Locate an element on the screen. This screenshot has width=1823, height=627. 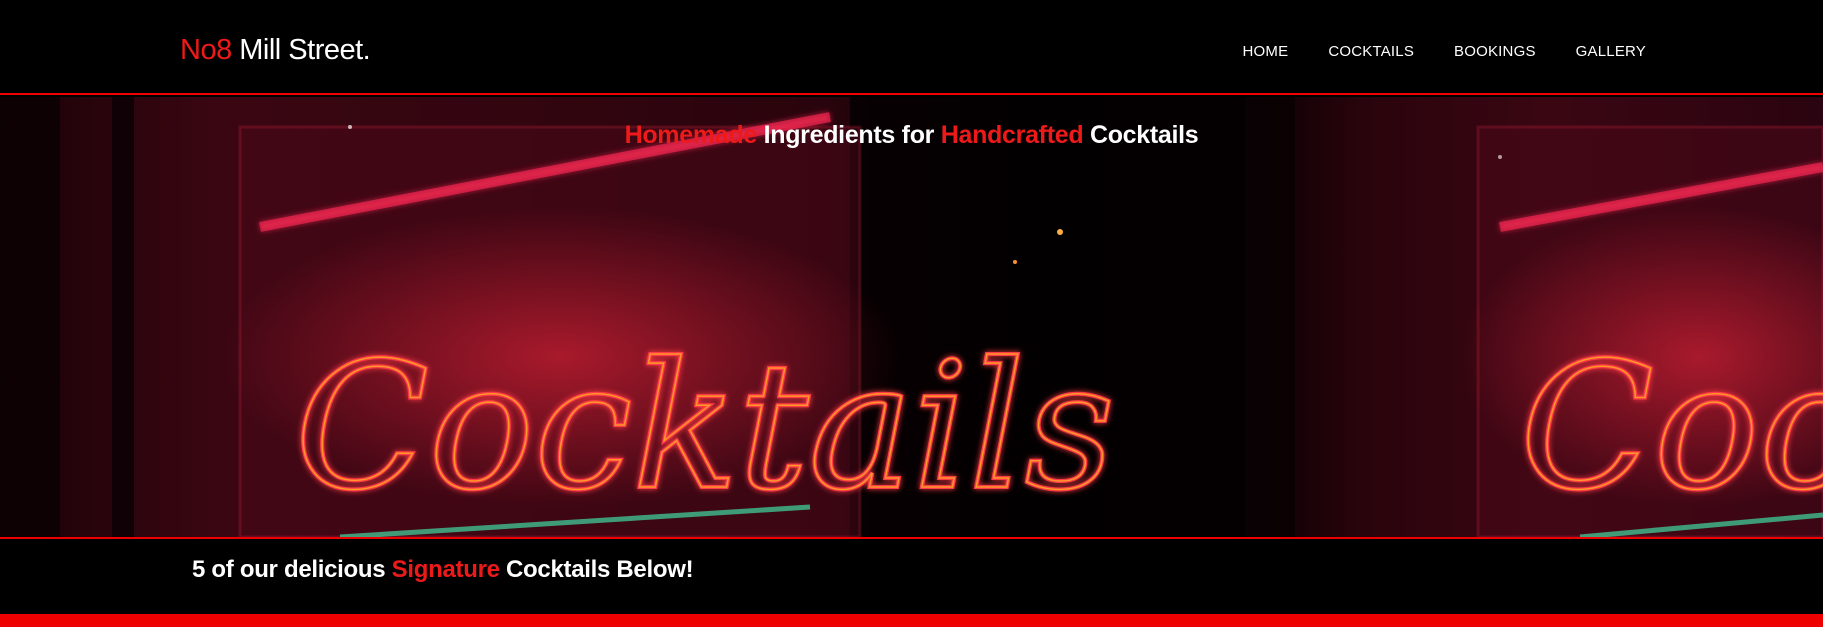
nav-gallery-link: GALLERY is located at coordinates (1611, 51).